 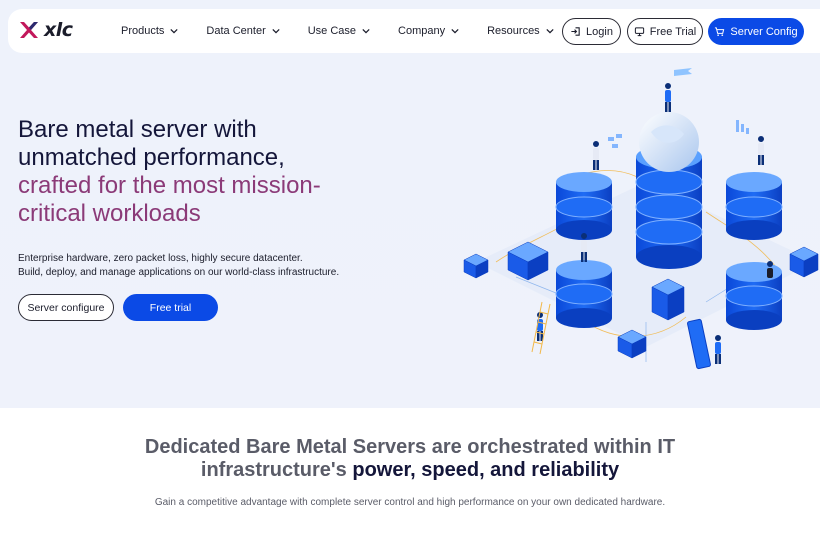 I want to click on logo: xlc, so click(x=45, y=30).